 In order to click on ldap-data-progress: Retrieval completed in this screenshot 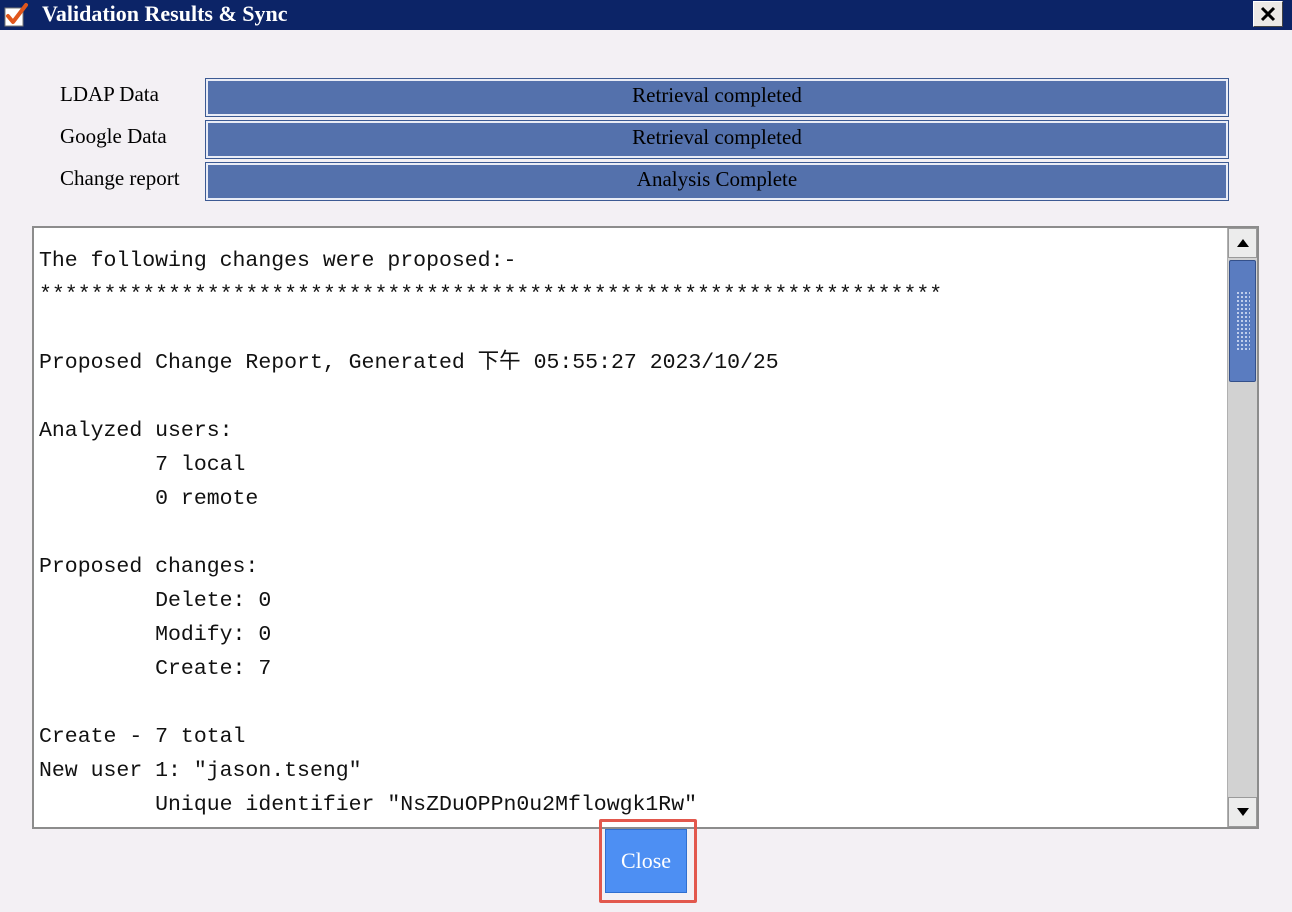, I will do `click(717, 97)`.